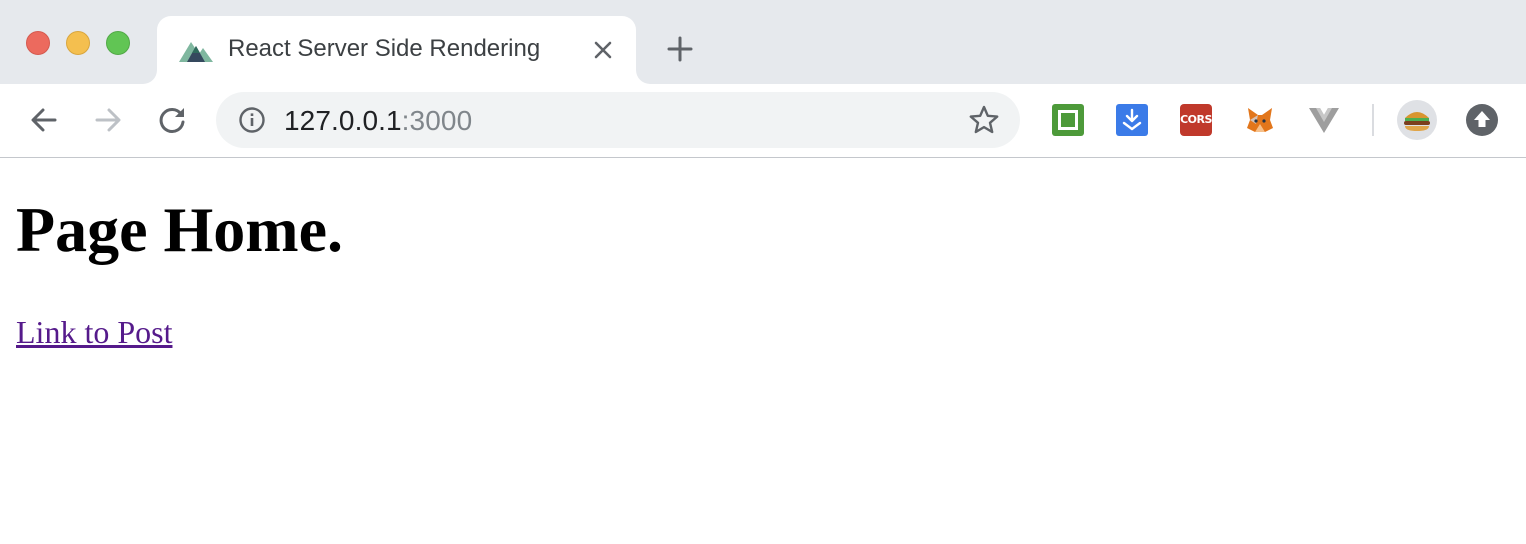  What do you see at coordinates (384, 48) in the screenshot?
I see `tab-title: React Server Side Rendering` at bounding box center [384, 48].